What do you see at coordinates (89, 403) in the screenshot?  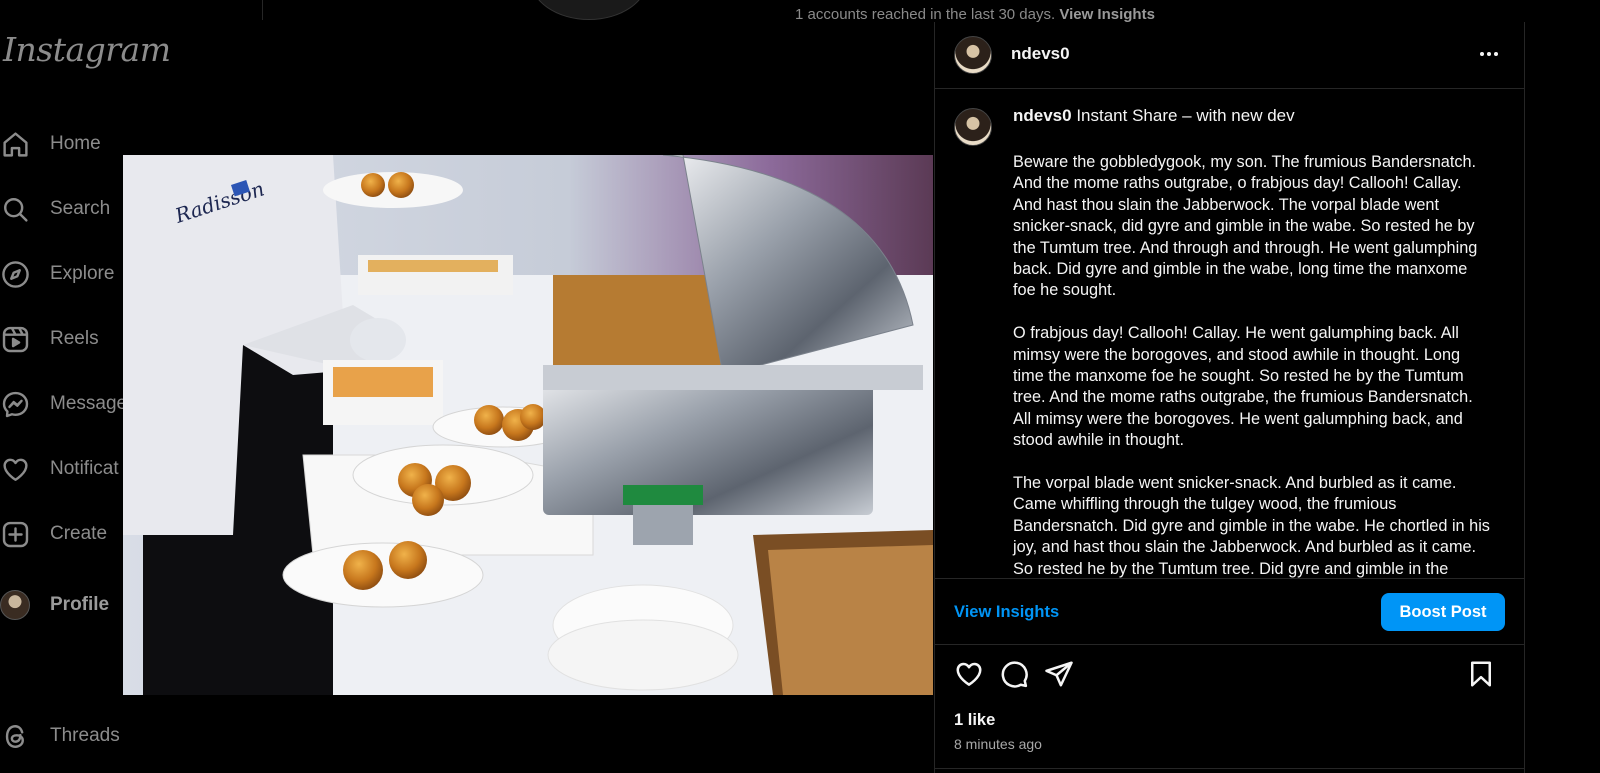 I see `sidebar-item-label: Message` at bounding box center [89, 403].